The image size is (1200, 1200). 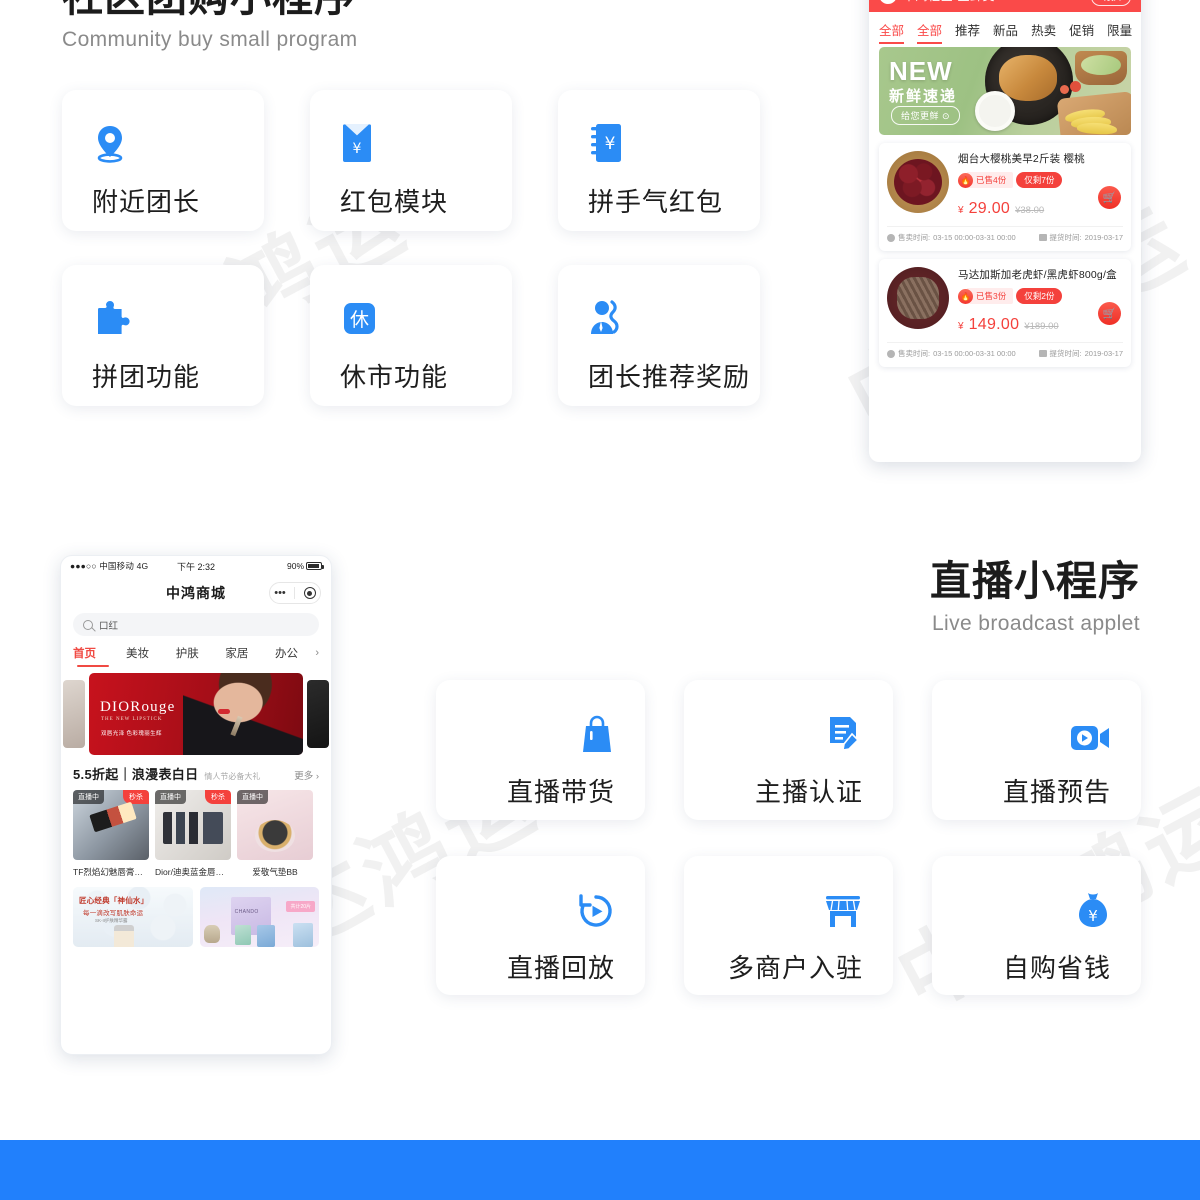 I want to click on pickup-icon, so click(x=1042, y=353).